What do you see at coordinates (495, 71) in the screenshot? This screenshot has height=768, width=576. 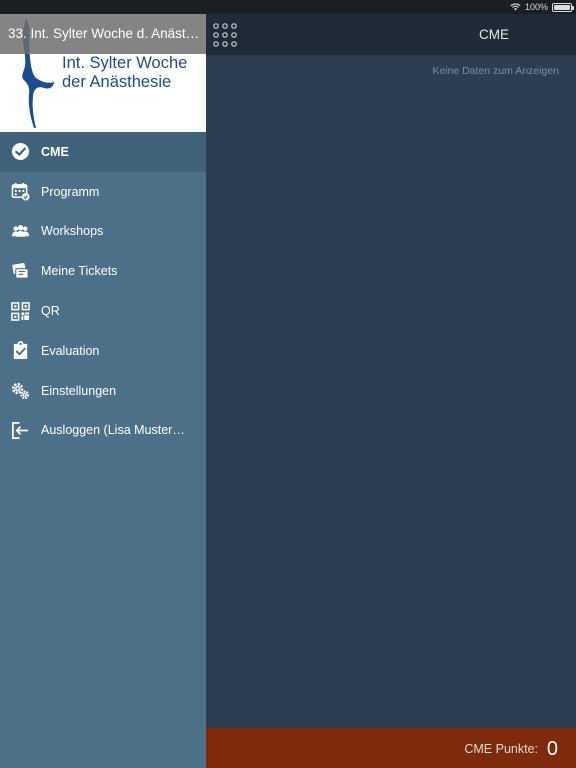 I see `empty-state-message: Keine Daten zum Anzeigen` at bounding box center [495, 71].